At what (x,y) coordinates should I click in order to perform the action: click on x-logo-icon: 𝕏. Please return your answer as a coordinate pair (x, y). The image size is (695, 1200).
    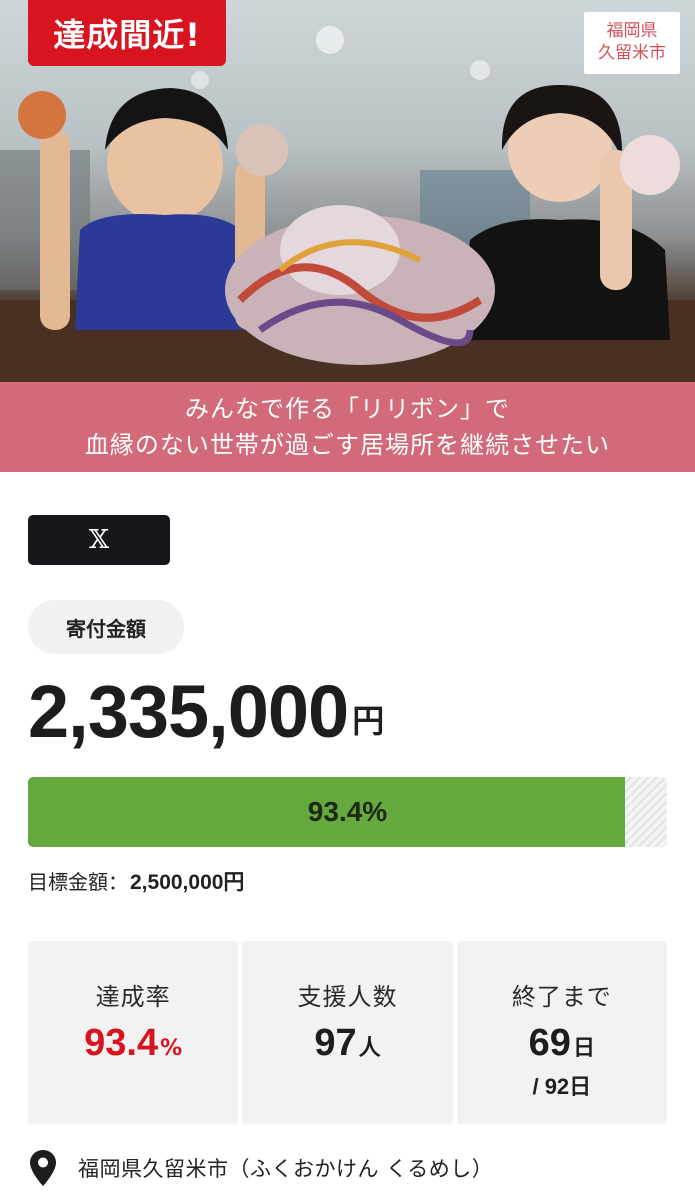
    Looking at the image, I should click on (99, 540).